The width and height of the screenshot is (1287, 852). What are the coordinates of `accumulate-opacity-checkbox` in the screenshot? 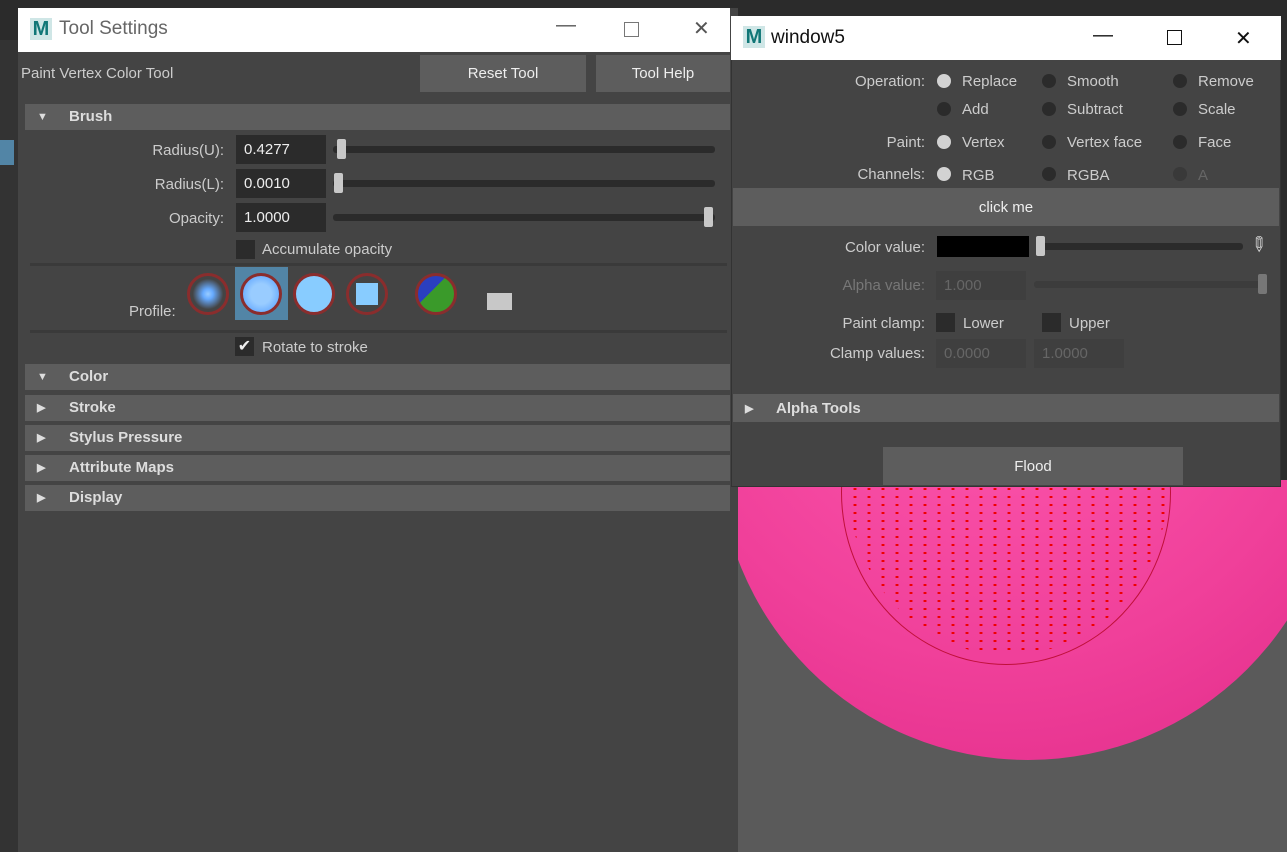 It's located at (245, 249).